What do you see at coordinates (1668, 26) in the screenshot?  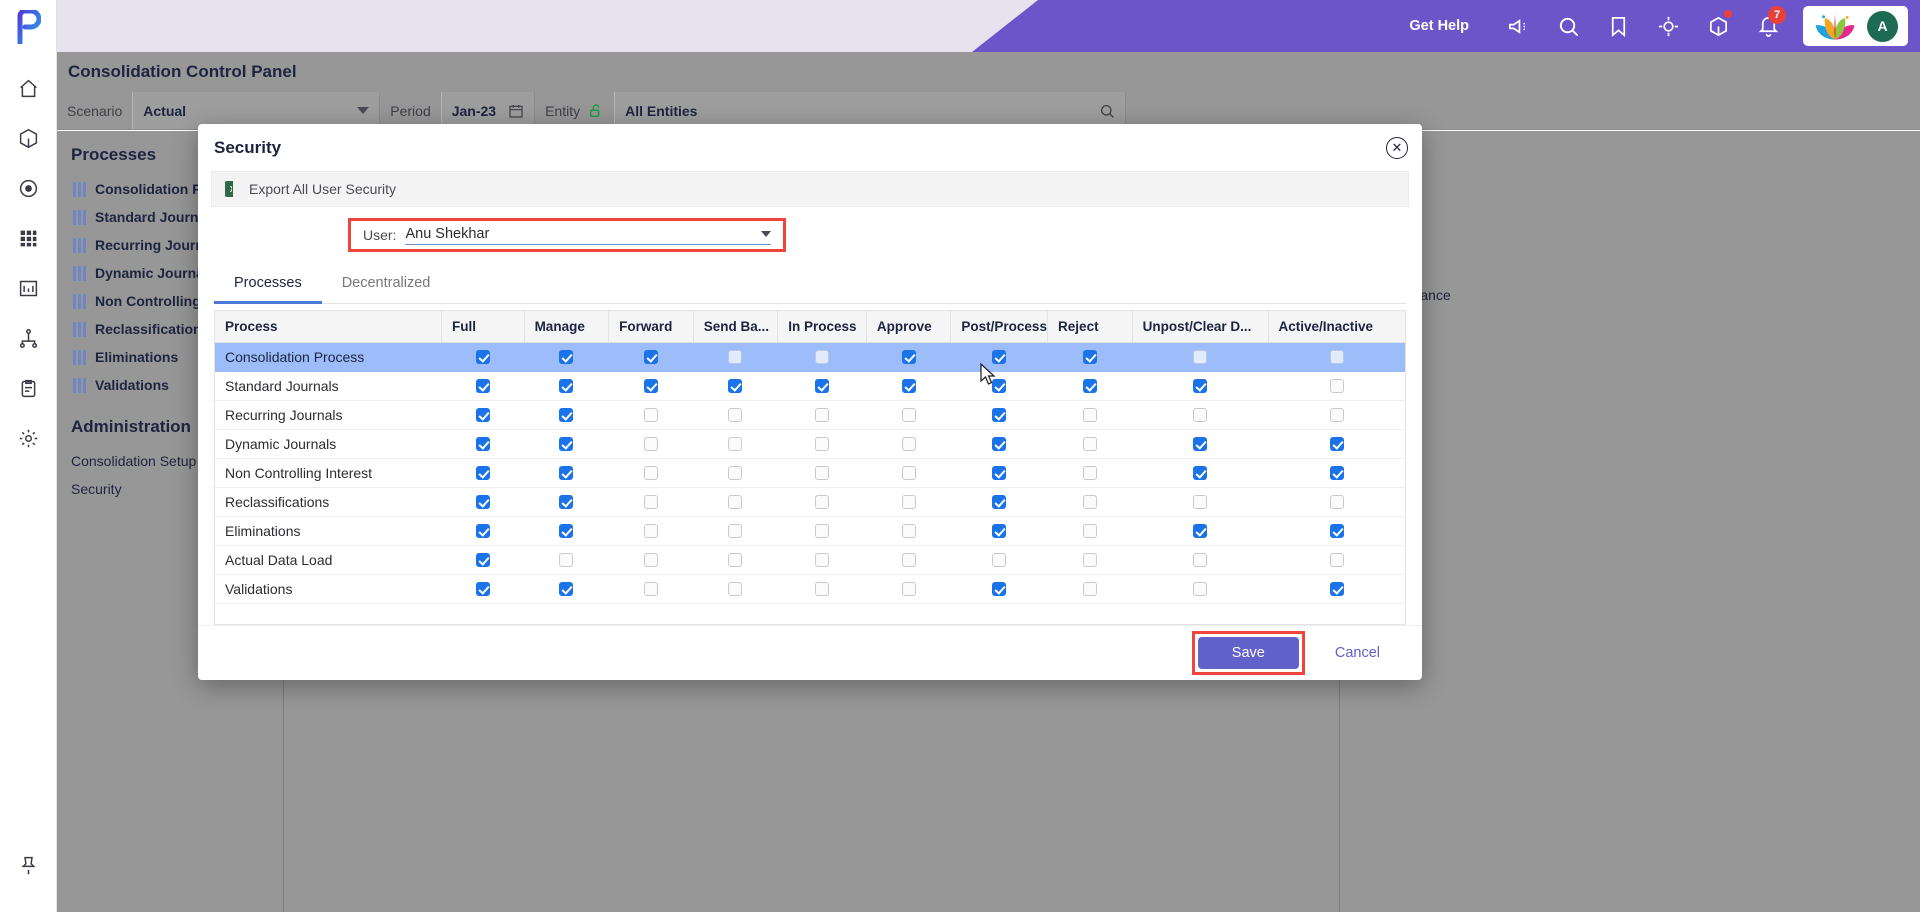 I see `compass-icon` at bounding box center [1668, 26].